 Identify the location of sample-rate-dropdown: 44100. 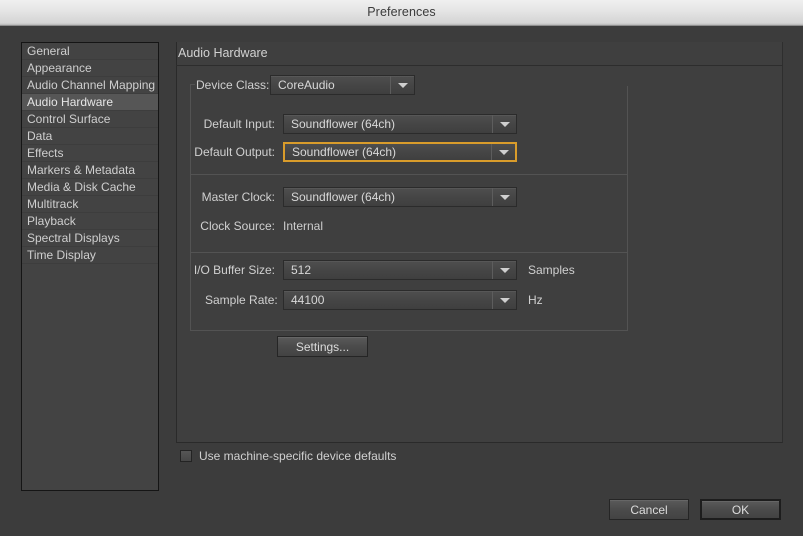
(400, 300).